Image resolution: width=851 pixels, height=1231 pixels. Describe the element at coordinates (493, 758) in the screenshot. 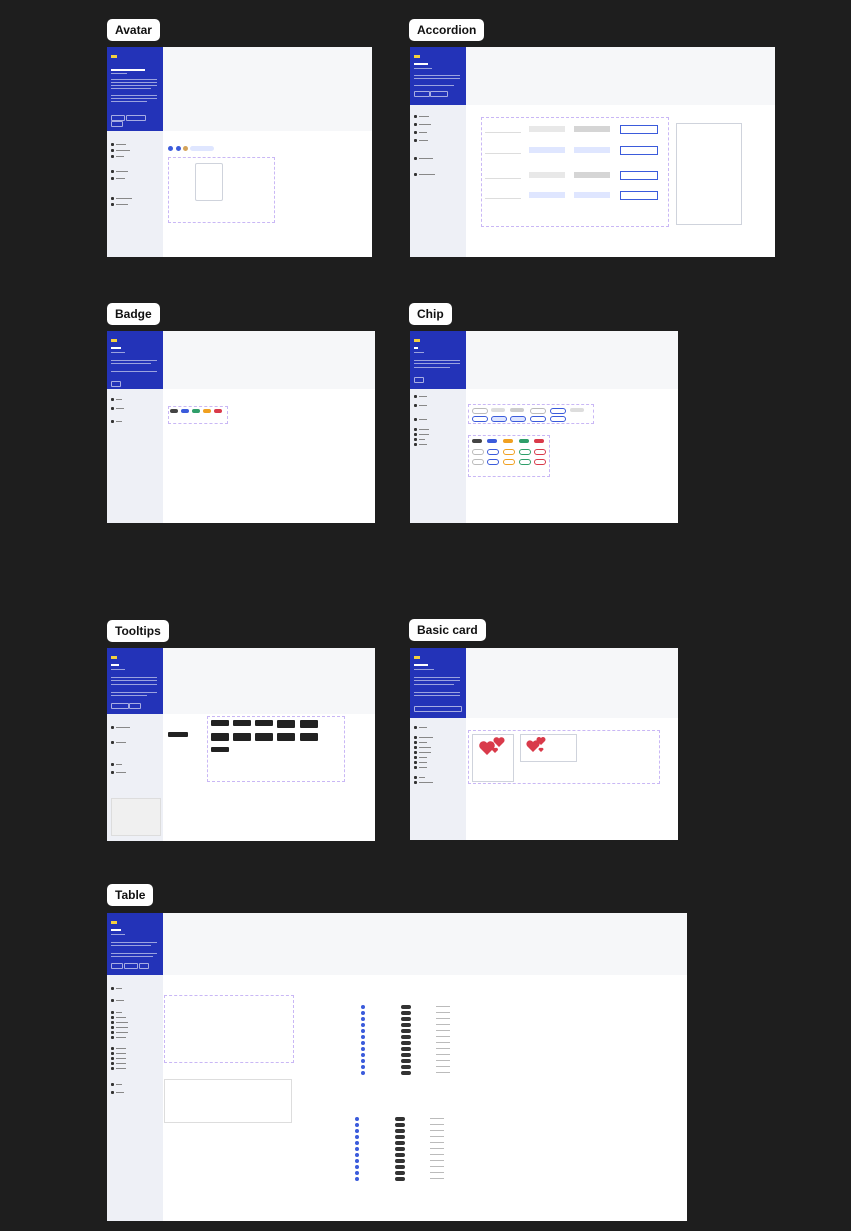

I see `card-vertical` at that location.